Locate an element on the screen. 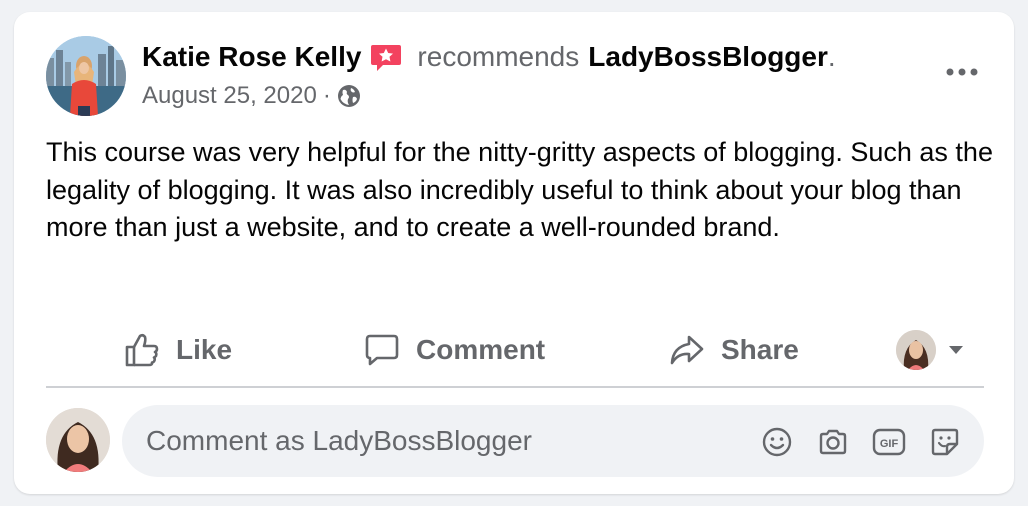 Image resolution: width=1028 pixels, height=506 pixels. more-options-button is located at coordinates (962, 72).